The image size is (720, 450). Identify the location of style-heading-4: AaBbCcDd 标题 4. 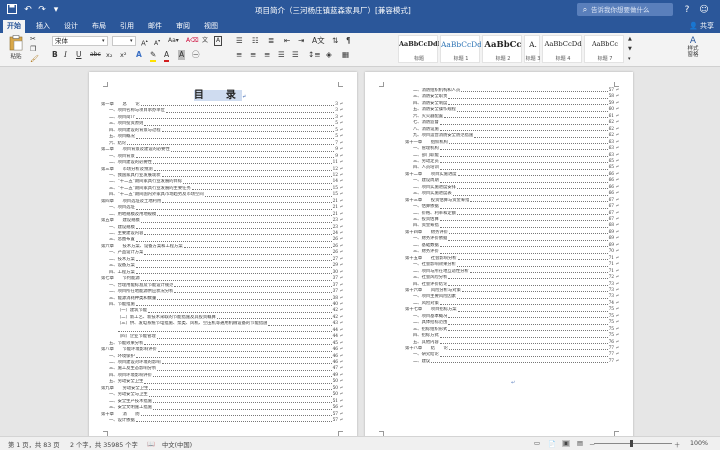
(562, 49).